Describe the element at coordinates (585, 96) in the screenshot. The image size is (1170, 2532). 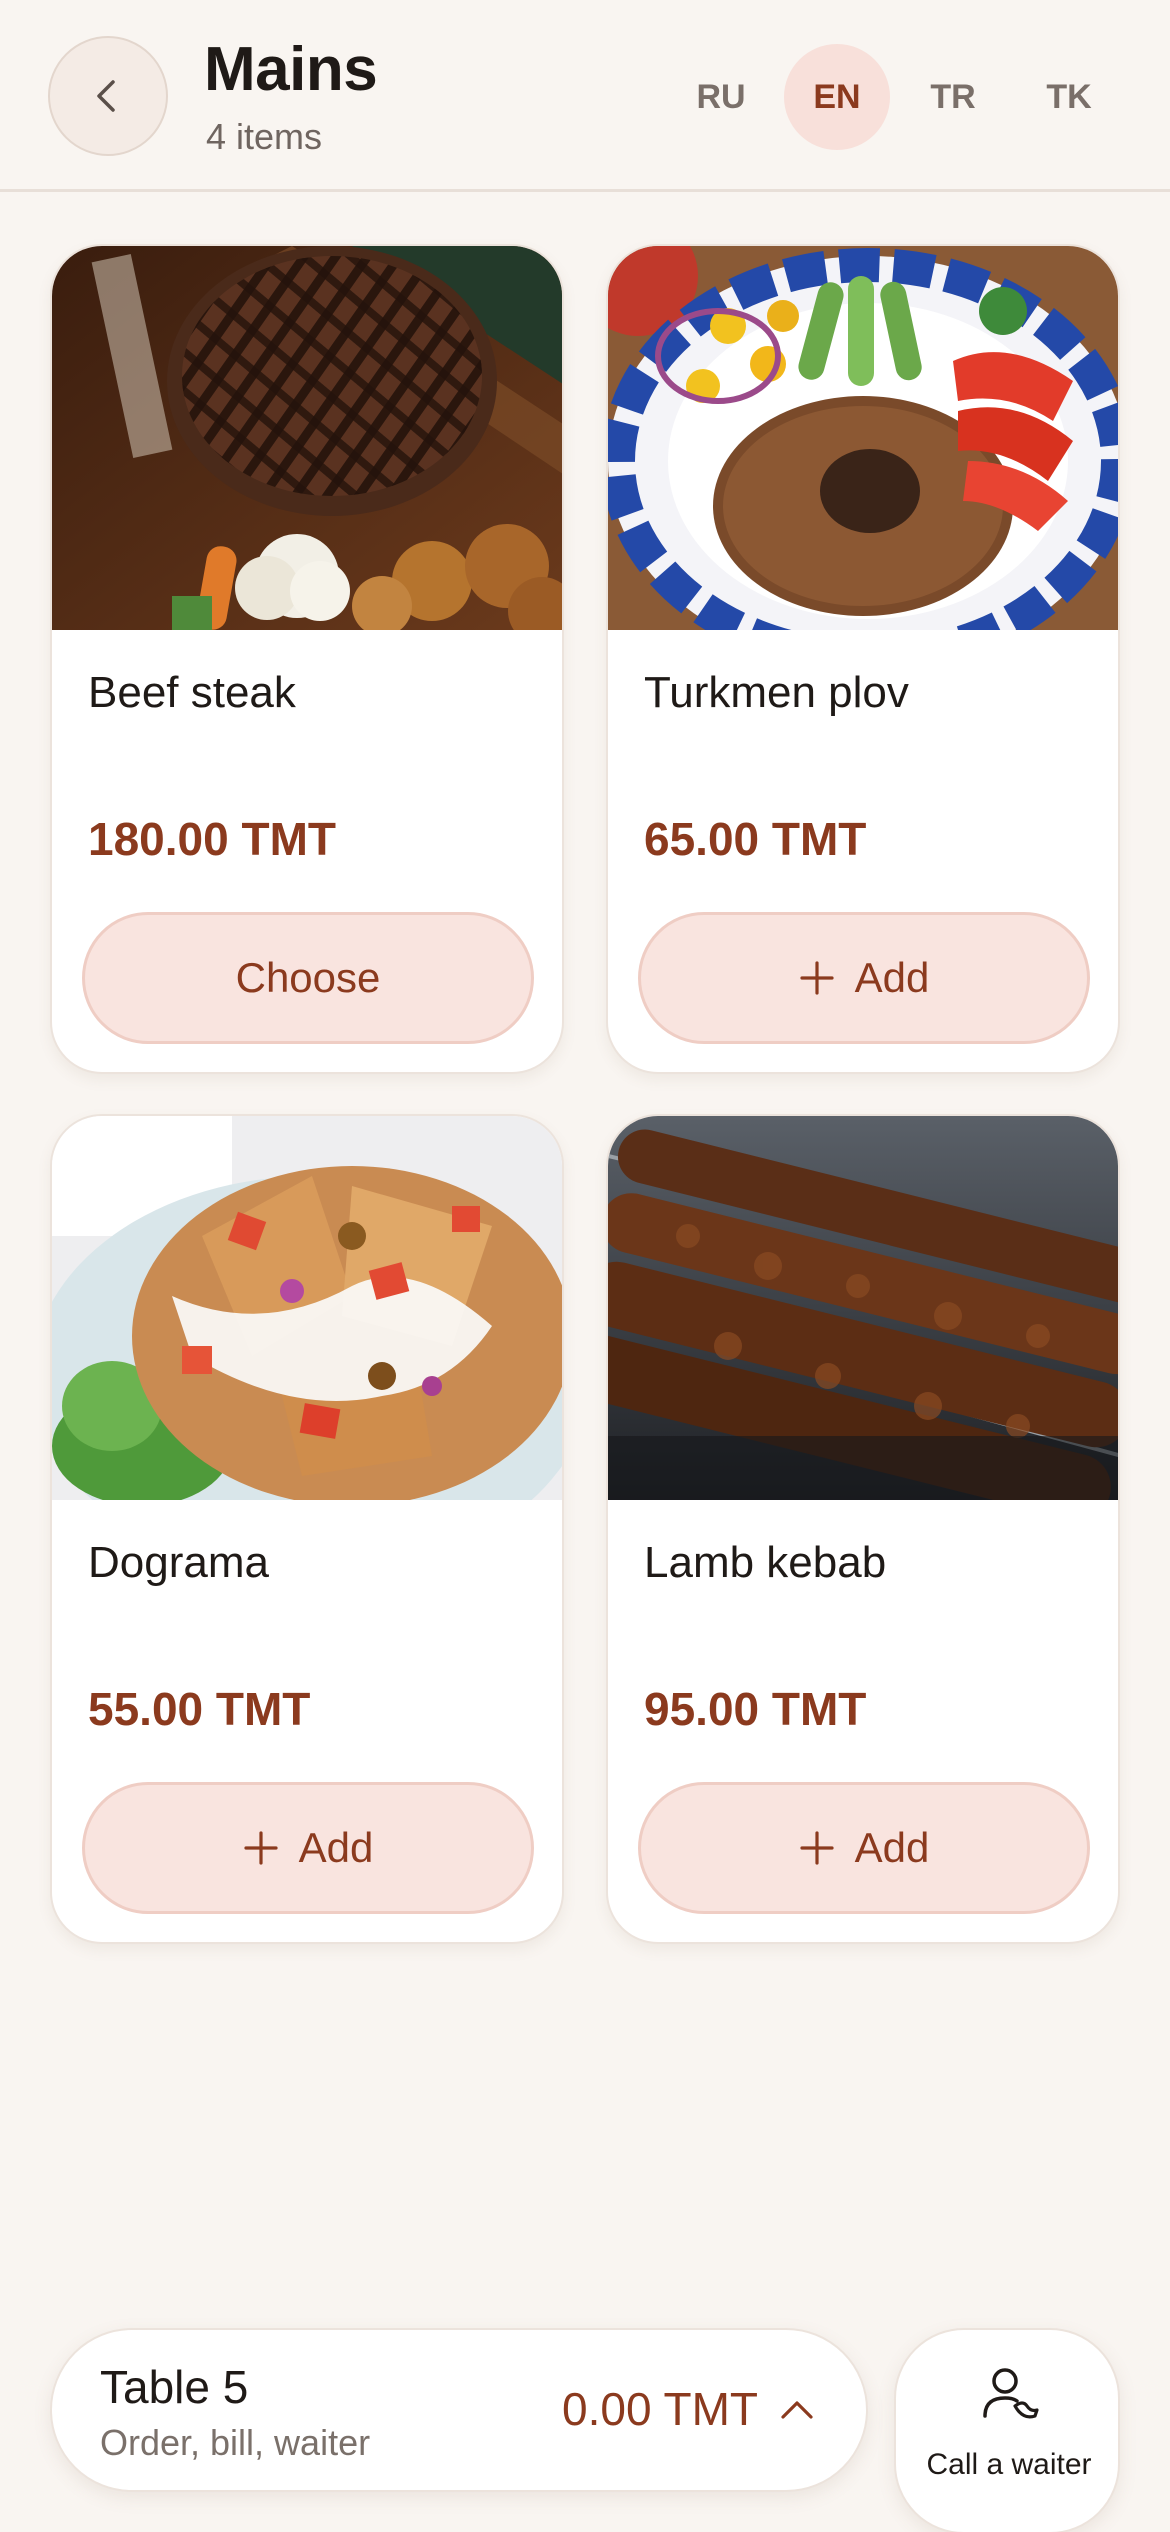
I see `header: Mains 4 items RU EN TR TK` at that location.